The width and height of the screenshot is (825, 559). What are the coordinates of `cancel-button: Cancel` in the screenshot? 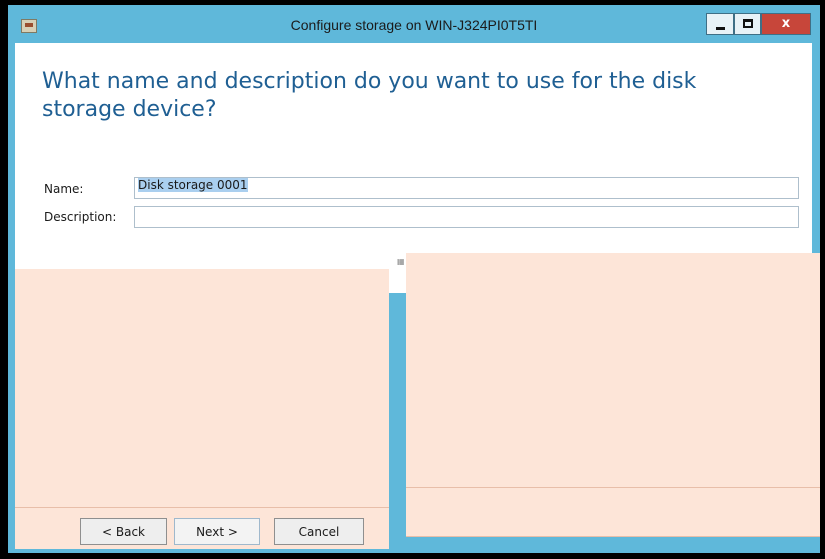 It's located at (319, 531).